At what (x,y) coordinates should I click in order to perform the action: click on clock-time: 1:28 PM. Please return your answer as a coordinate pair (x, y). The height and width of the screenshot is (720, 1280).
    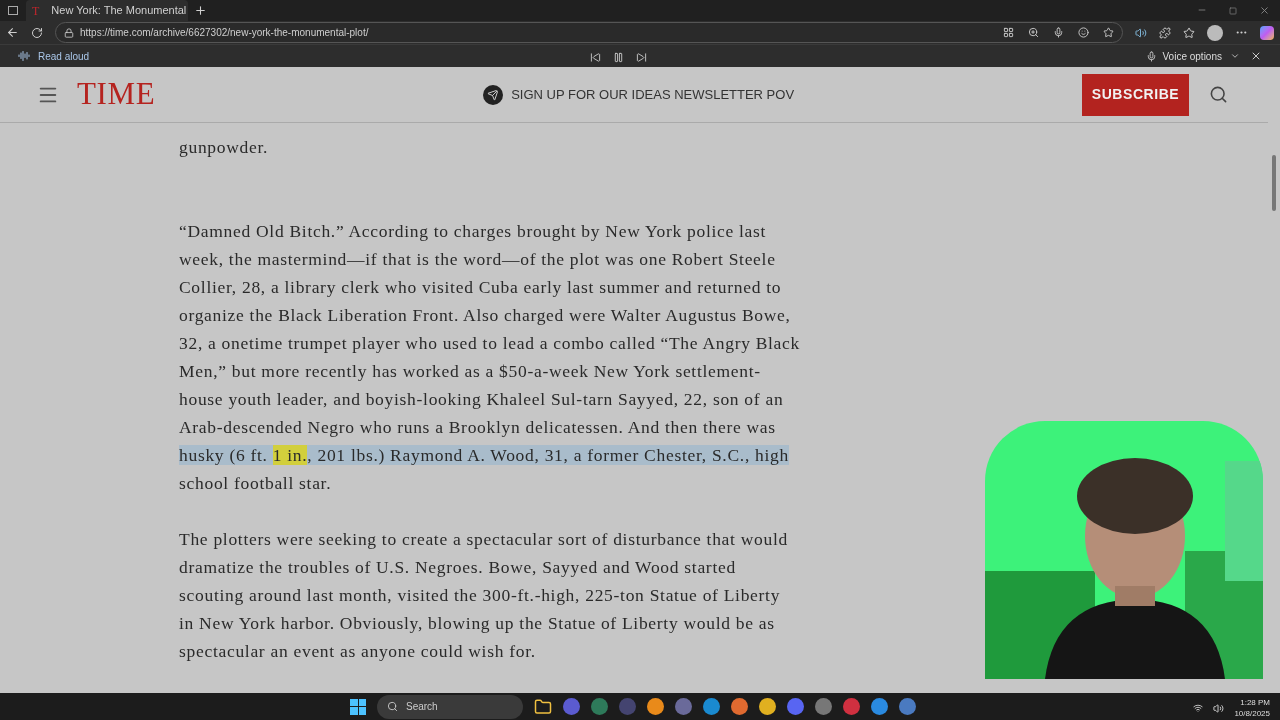
    Looking at the image, I should click on (1255, 703).